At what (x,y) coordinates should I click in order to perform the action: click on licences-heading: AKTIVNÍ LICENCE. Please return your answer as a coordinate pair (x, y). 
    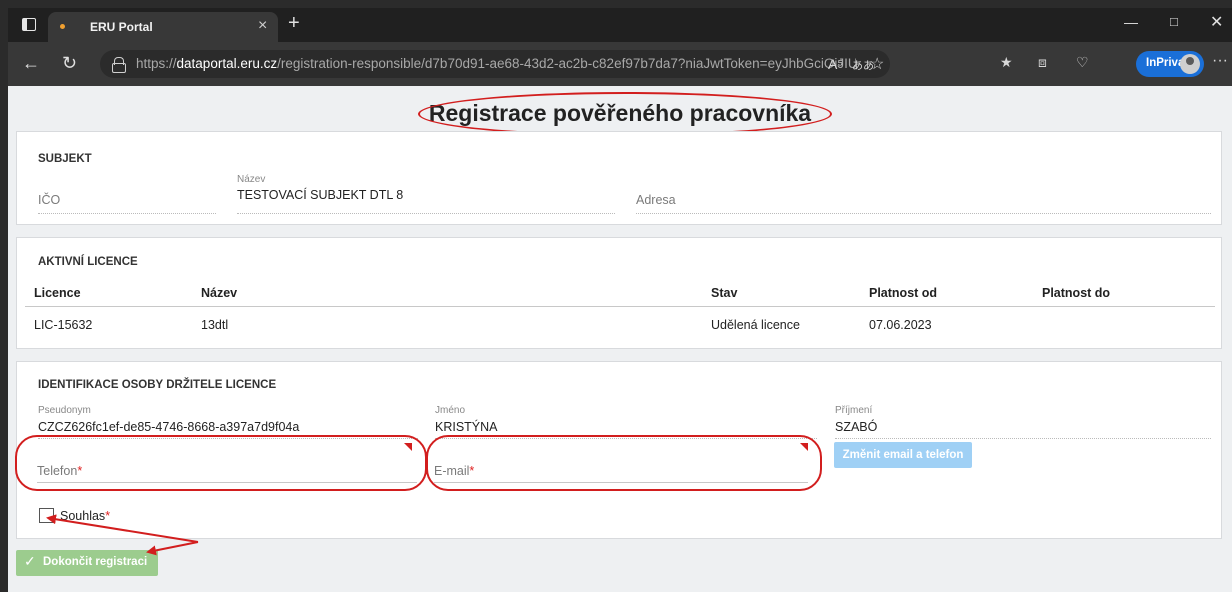
    Looking at the image, I should click on (88, 262).